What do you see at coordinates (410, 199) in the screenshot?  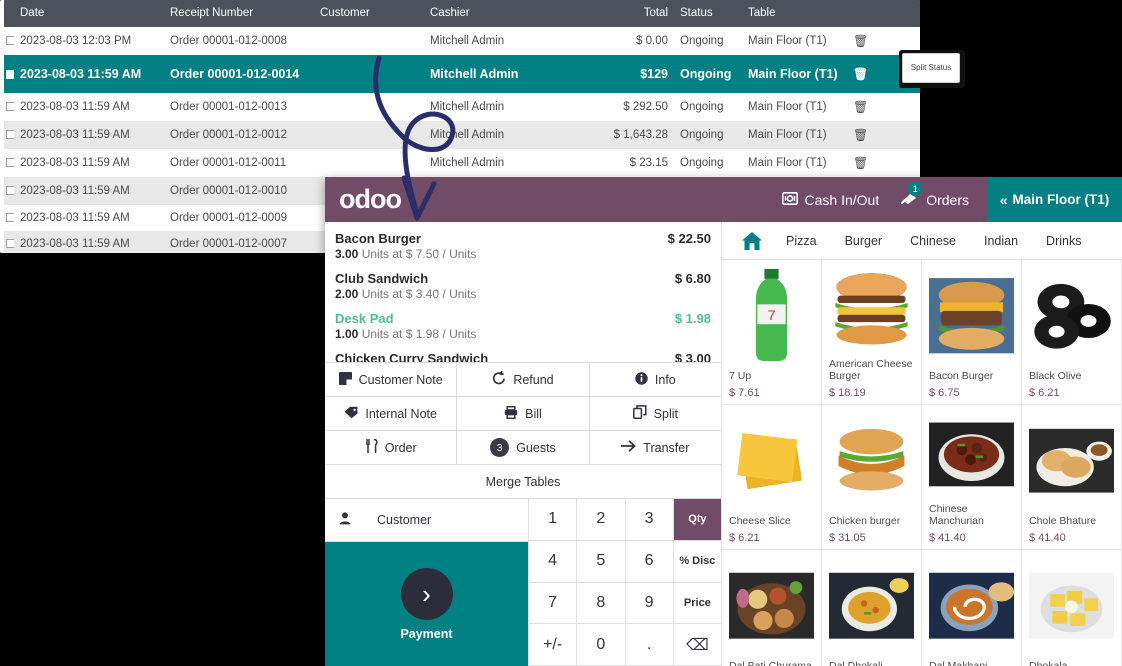 I see `odoo-logo: odoo` at bounding box center [410, 199].